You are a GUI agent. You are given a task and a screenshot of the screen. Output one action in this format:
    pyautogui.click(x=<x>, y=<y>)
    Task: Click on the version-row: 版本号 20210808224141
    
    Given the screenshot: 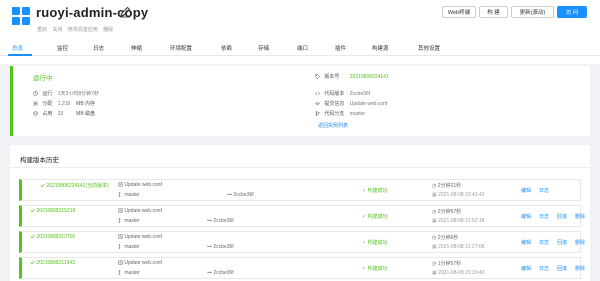 What is the action you would take?
    pyautogui.click(x=352, y=76)
    